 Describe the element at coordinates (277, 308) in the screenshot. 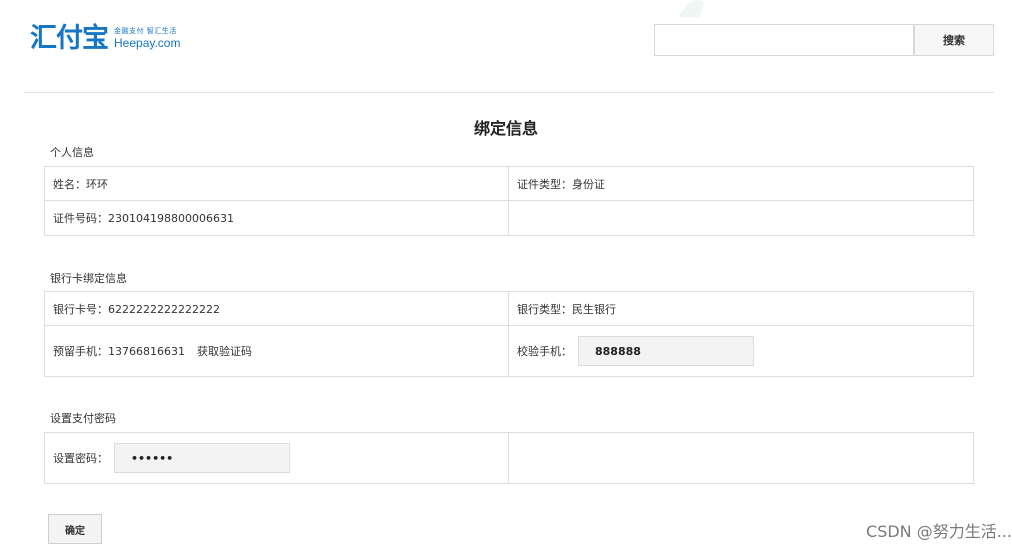

I see `card-number-cell: 银行卡号：6222222222222222` at that location.